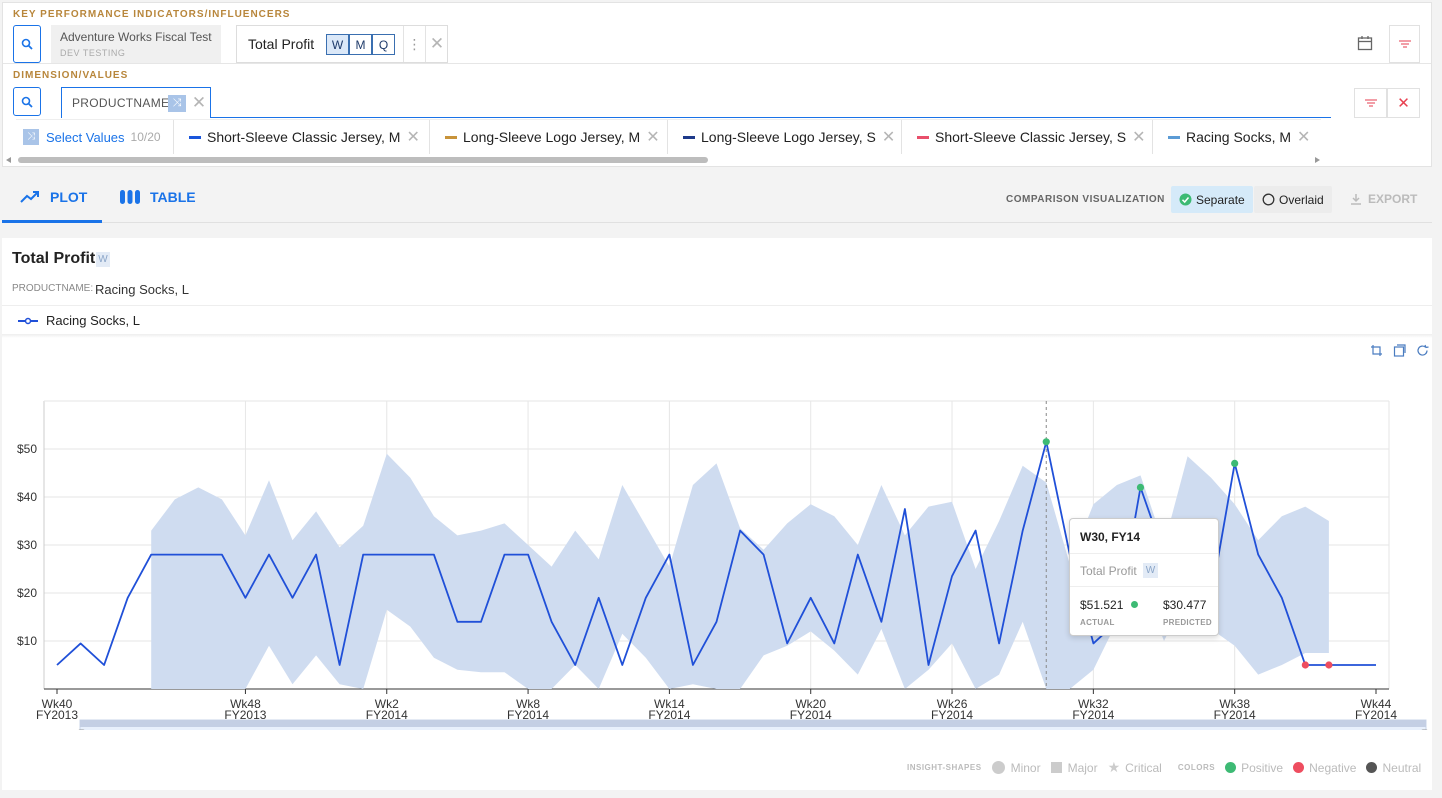 The height and width of the screenshot is (798, 1442). I want to click on y-tick-label: $10, so click(27, 641).